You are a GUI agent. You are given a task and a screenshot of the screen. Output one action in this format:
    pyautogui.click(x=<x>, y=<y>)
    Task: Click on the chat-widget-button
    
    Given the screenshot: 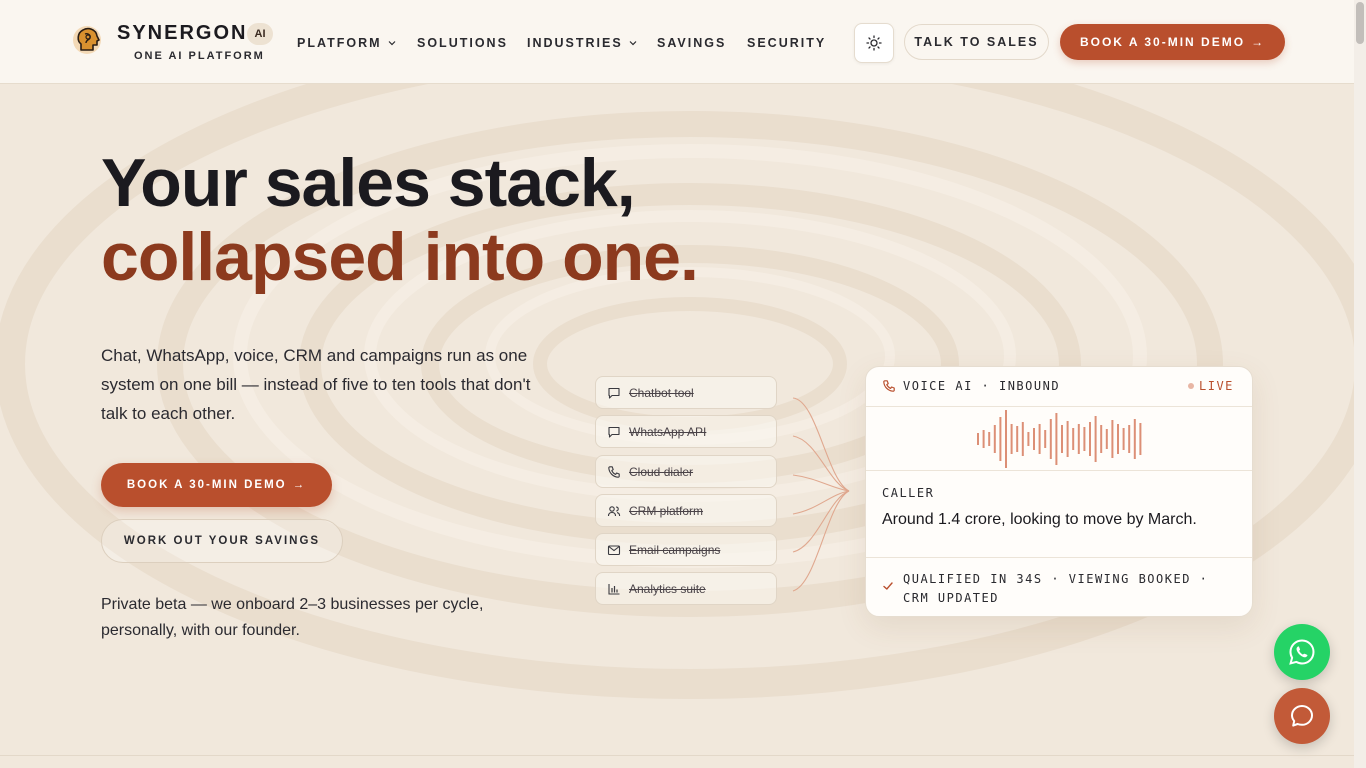 What is the action you would take?
    pyautogui.click(x=1302, y=716)
    